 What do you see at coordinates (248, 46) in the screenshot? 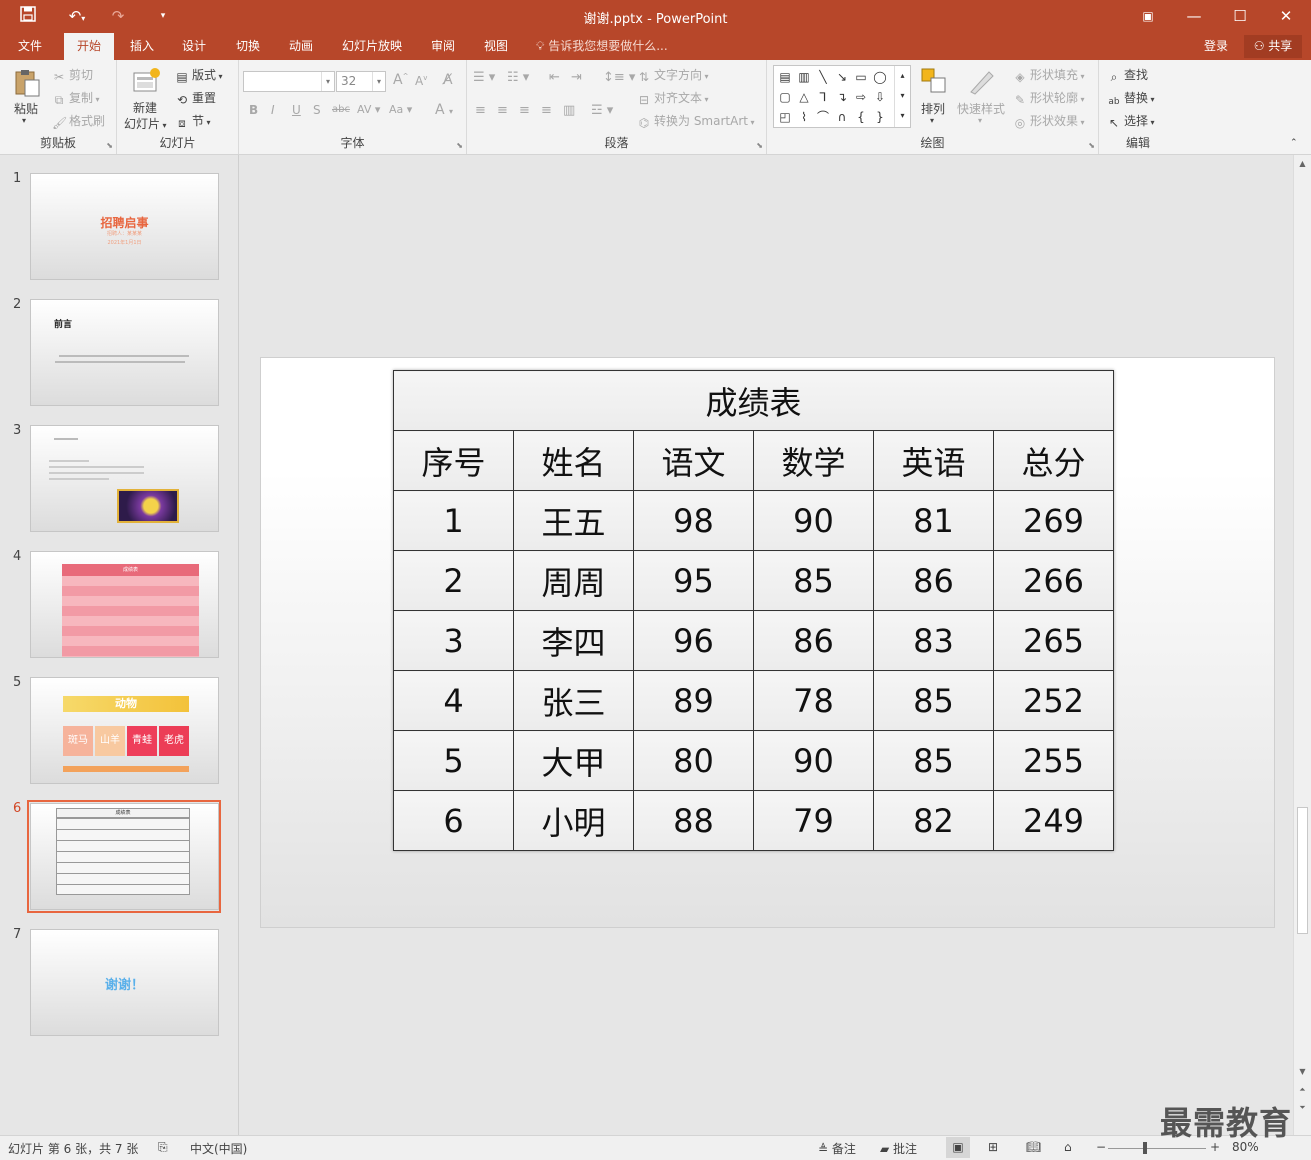
I see `tab-transitions: 切换` at bounding box center [248, 46].